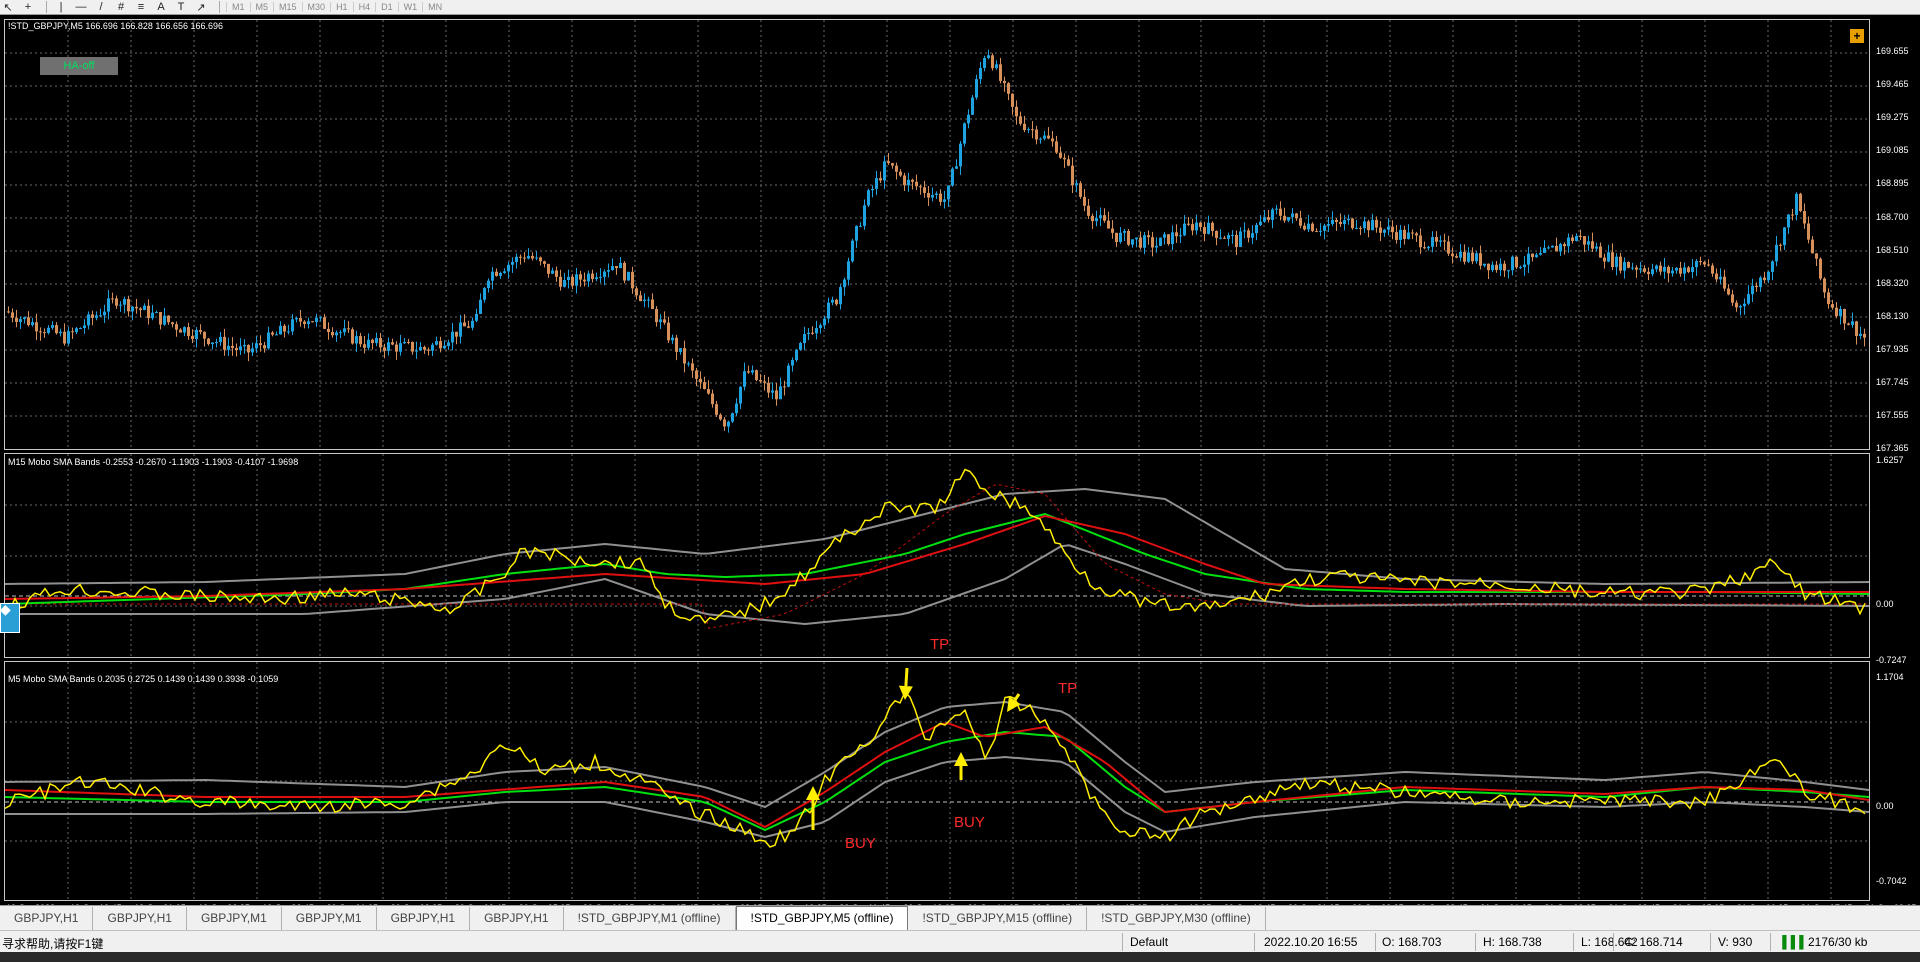 The height and width of the screenshot is (962, 1920). Describe the element at coordinates (1890, 460) in the screenshot. I see `m15-axis-max: 1.6257` at that location.